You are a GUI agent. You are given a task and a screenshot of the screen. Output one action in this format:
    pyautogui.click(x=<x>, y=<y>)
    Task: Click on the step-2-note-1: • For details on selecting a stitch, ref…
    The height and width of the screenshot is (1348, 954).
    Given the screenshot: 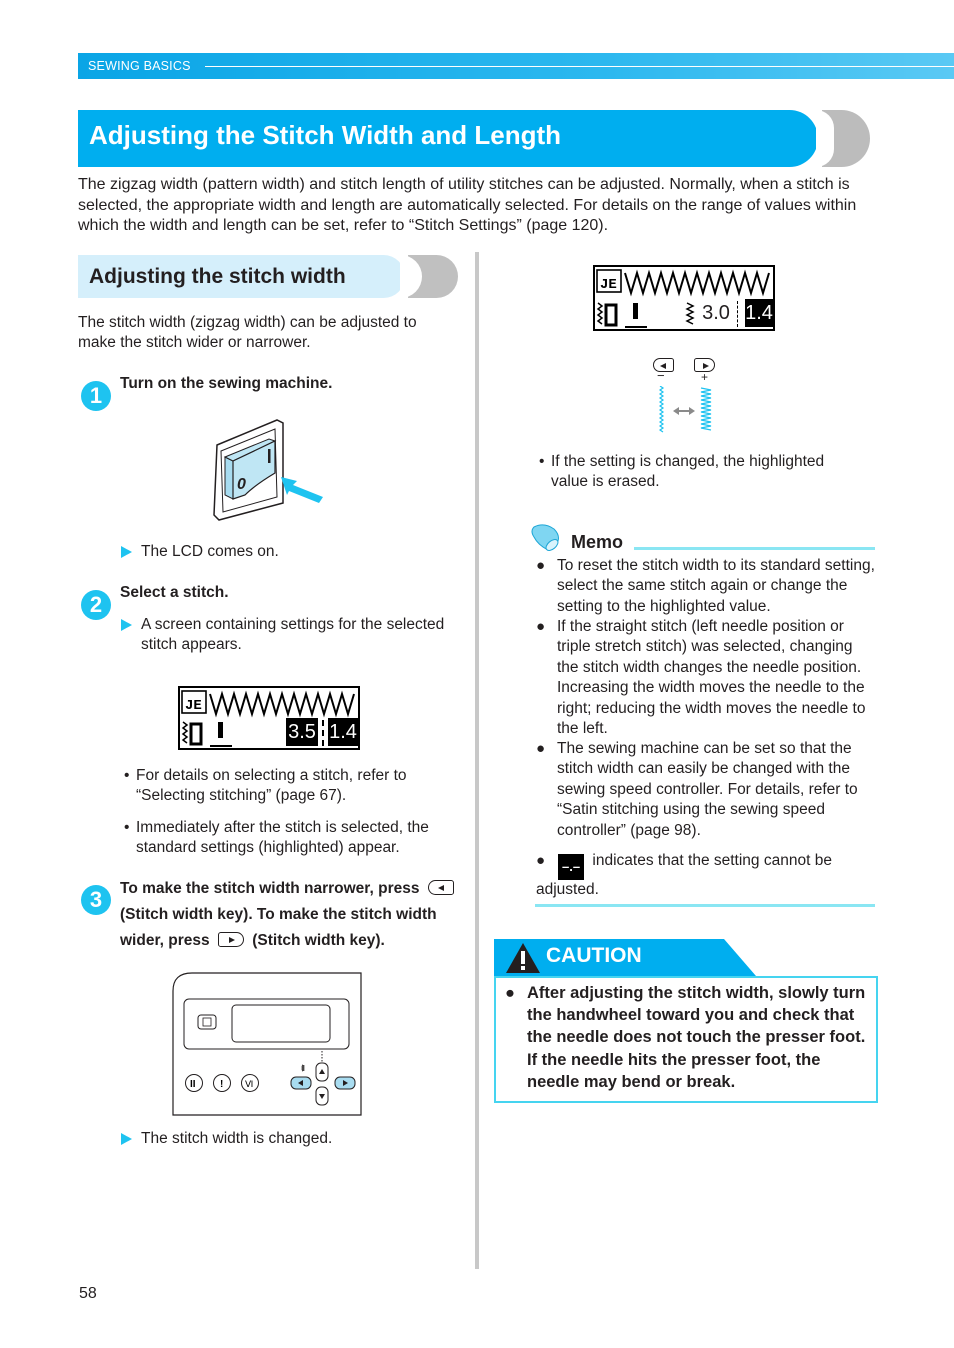 What is the action you would take?
    pyautogui.click(x=291, y=786)
    